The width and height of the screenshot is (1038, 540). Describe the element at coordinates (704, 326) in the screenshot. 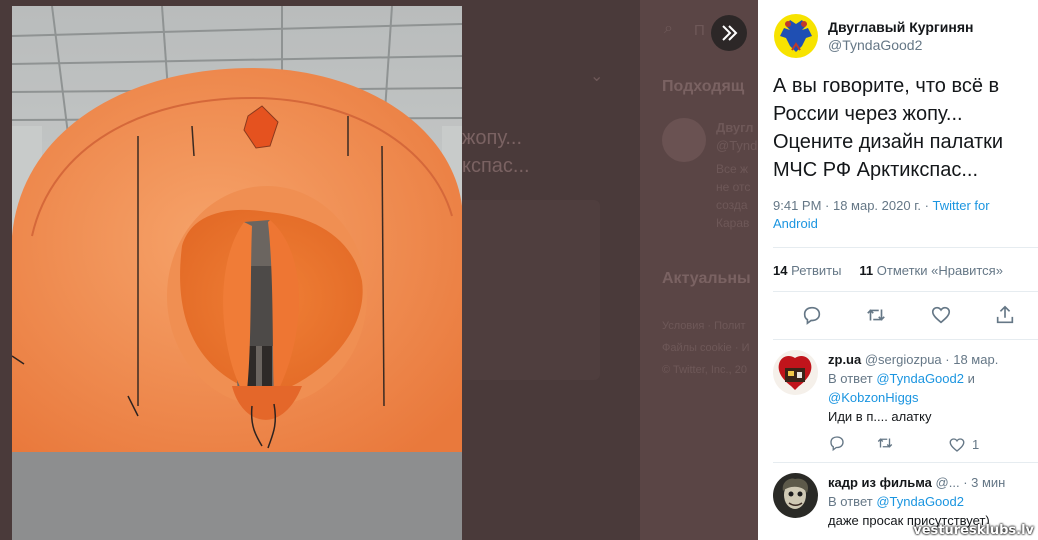

I see `background-footer-line: Условия · Полит` at that location.